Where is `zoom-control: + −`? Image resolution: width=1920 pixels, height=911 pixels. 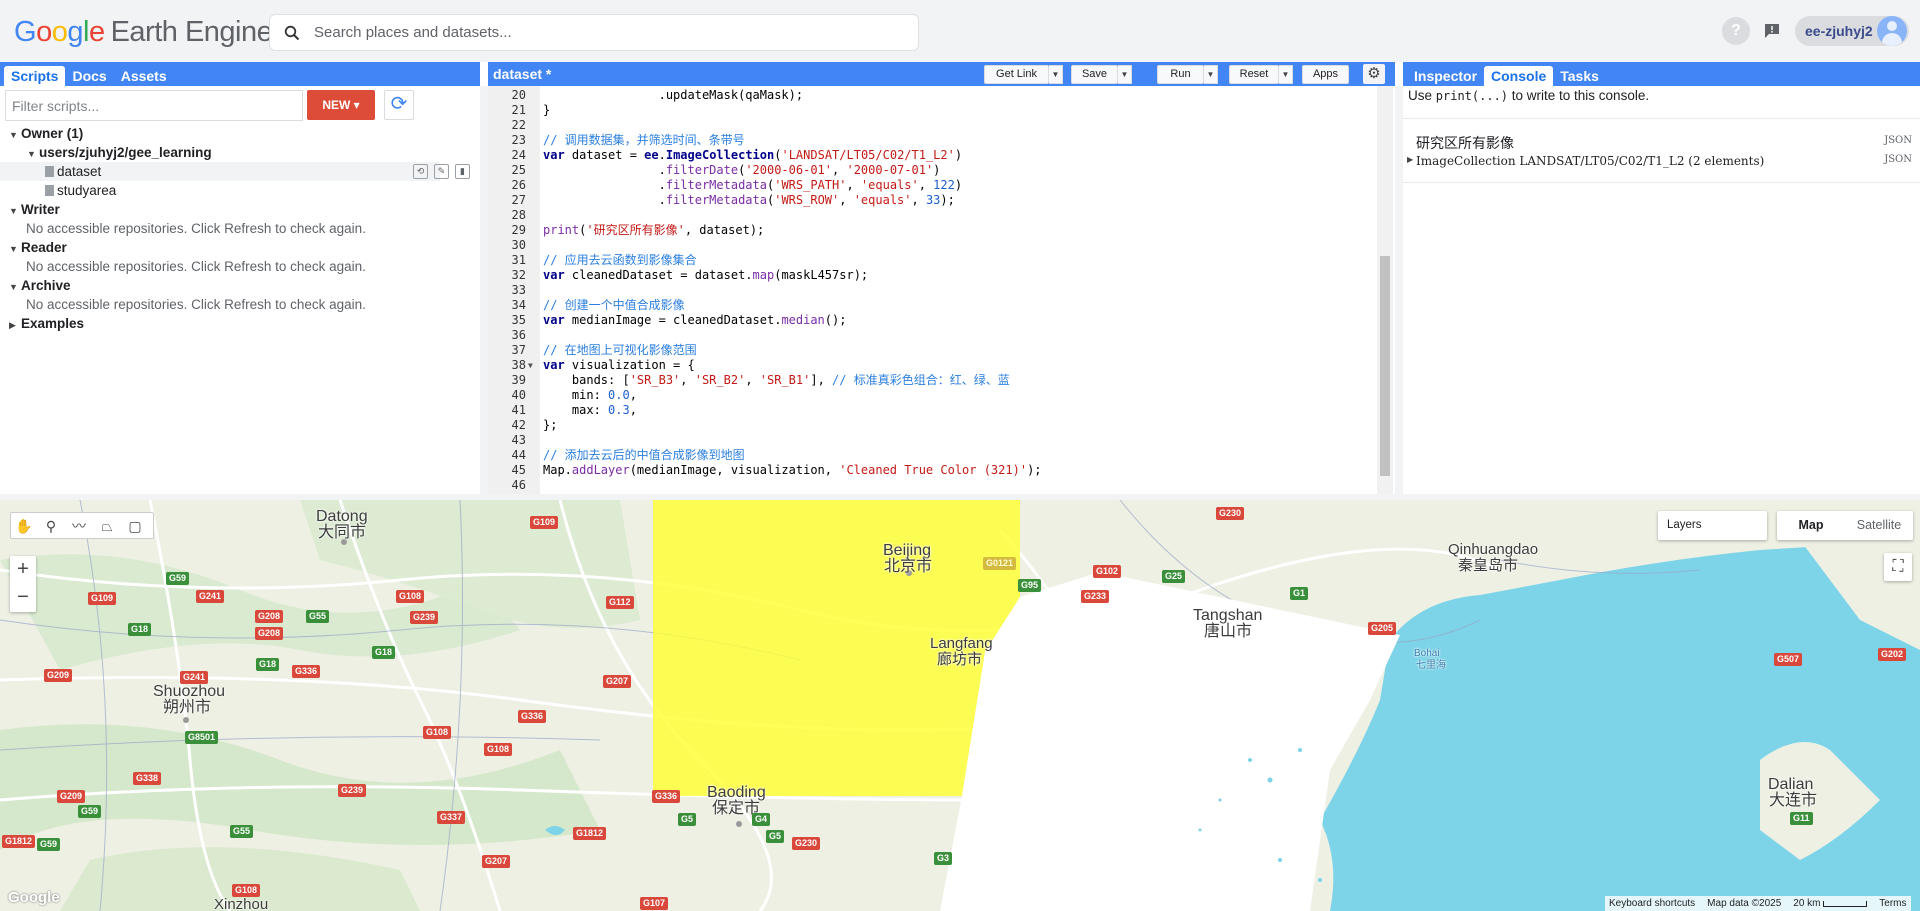 zoom-control: + − is located at coordinates (23, 584).